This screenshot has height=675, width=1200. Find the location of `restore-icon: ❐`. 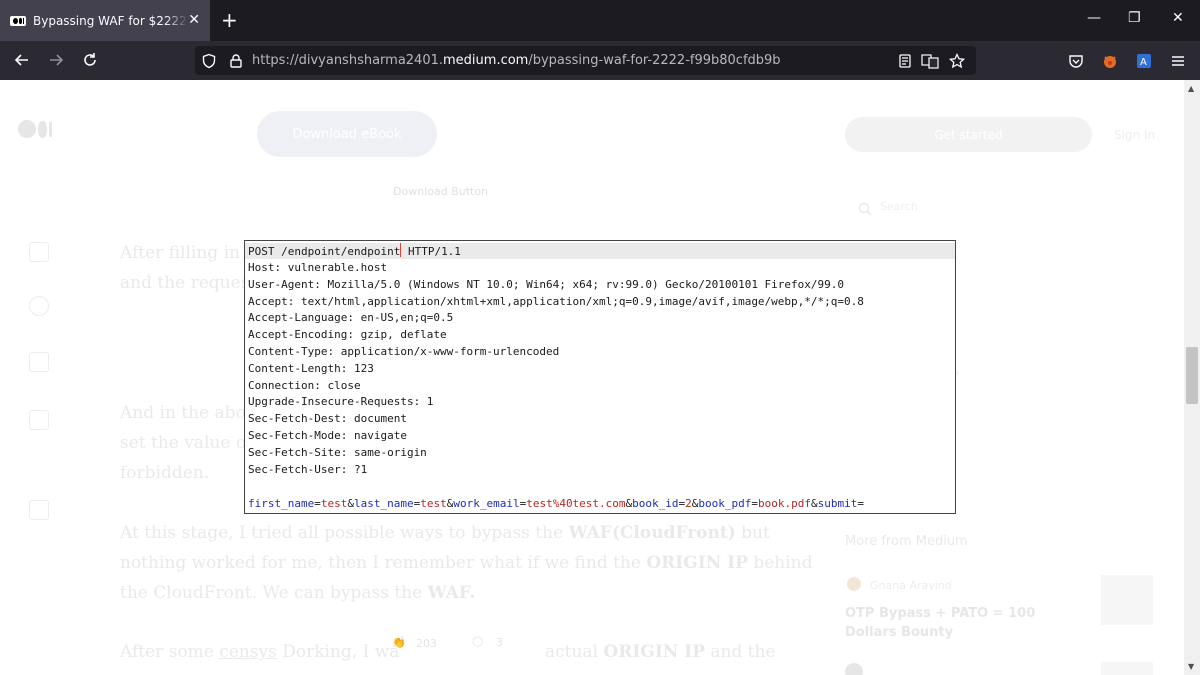

restore-icon: ❐ is located at coordinates (1134, 18).